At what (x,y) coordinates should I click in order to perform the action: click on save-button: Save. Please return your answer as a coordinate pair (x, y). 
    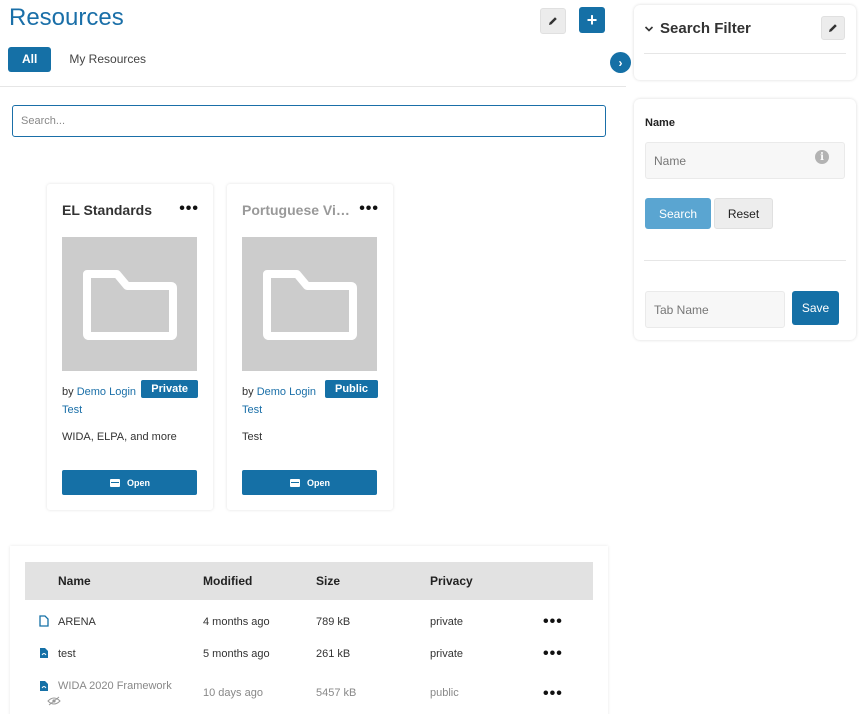
    Looking at the image, I should click on (815, 308).